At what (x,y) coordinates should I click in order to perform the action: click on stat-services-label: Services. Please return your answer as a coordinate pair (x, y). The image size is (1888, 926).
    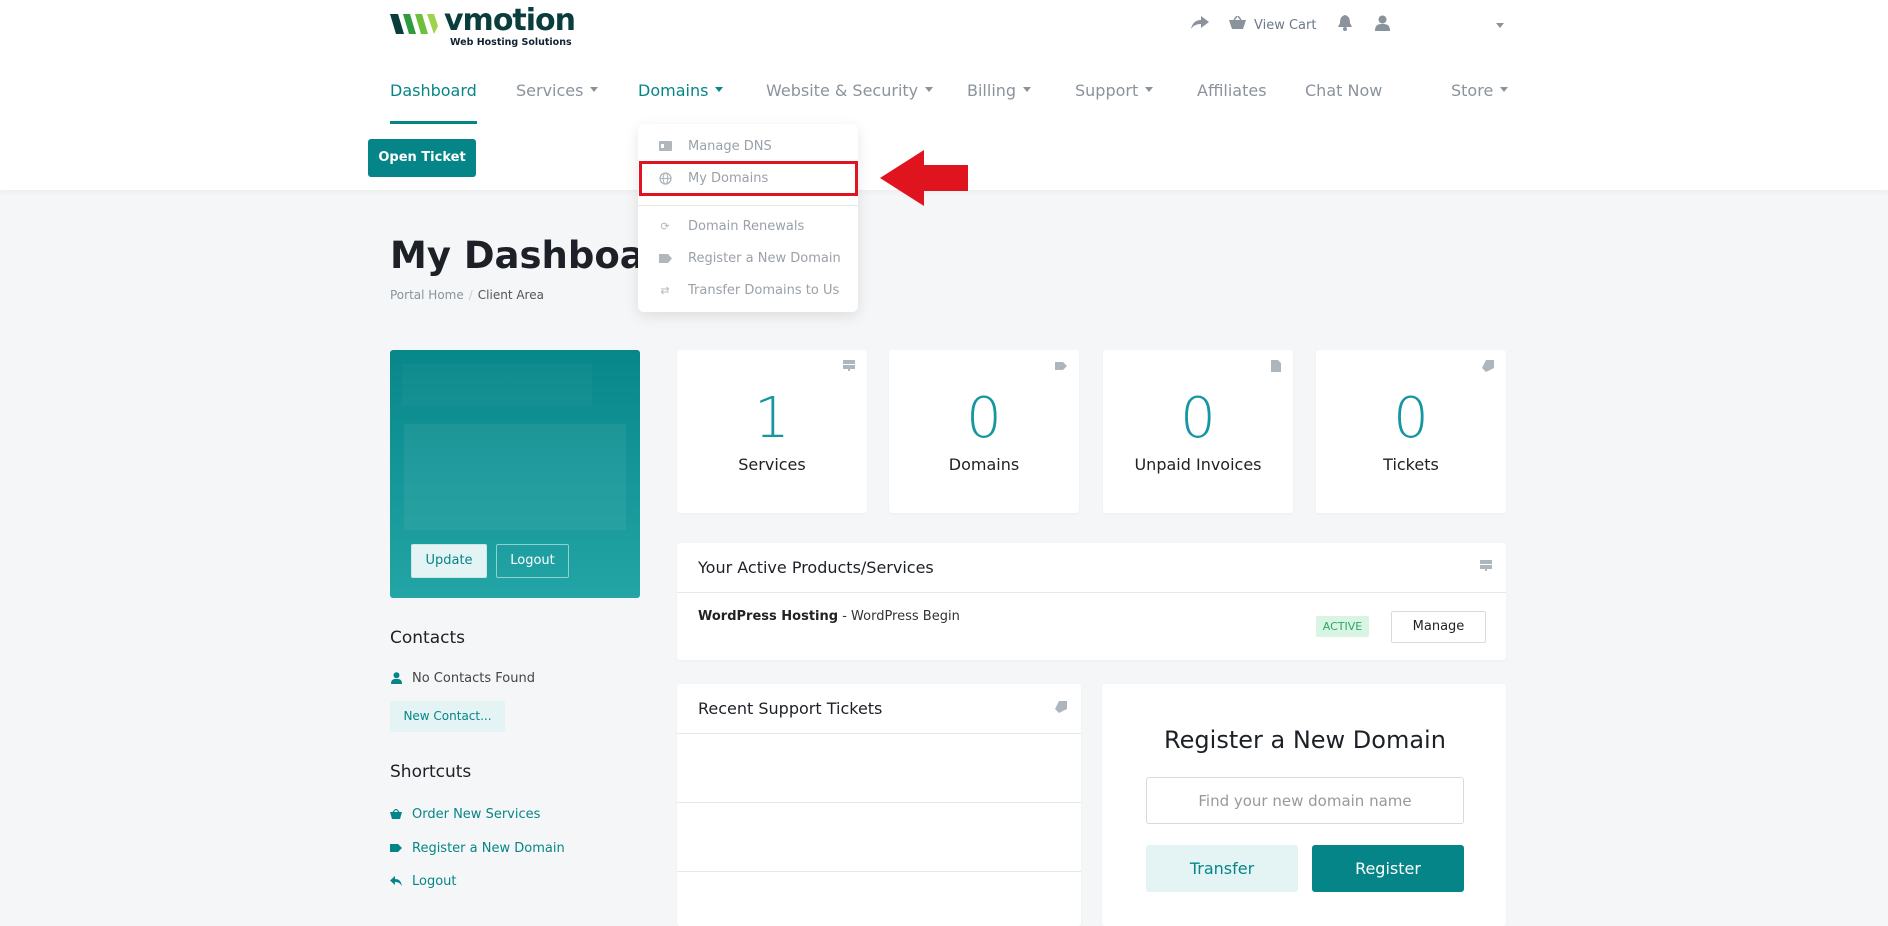
    Looking at the image, I should click on (772, 464).